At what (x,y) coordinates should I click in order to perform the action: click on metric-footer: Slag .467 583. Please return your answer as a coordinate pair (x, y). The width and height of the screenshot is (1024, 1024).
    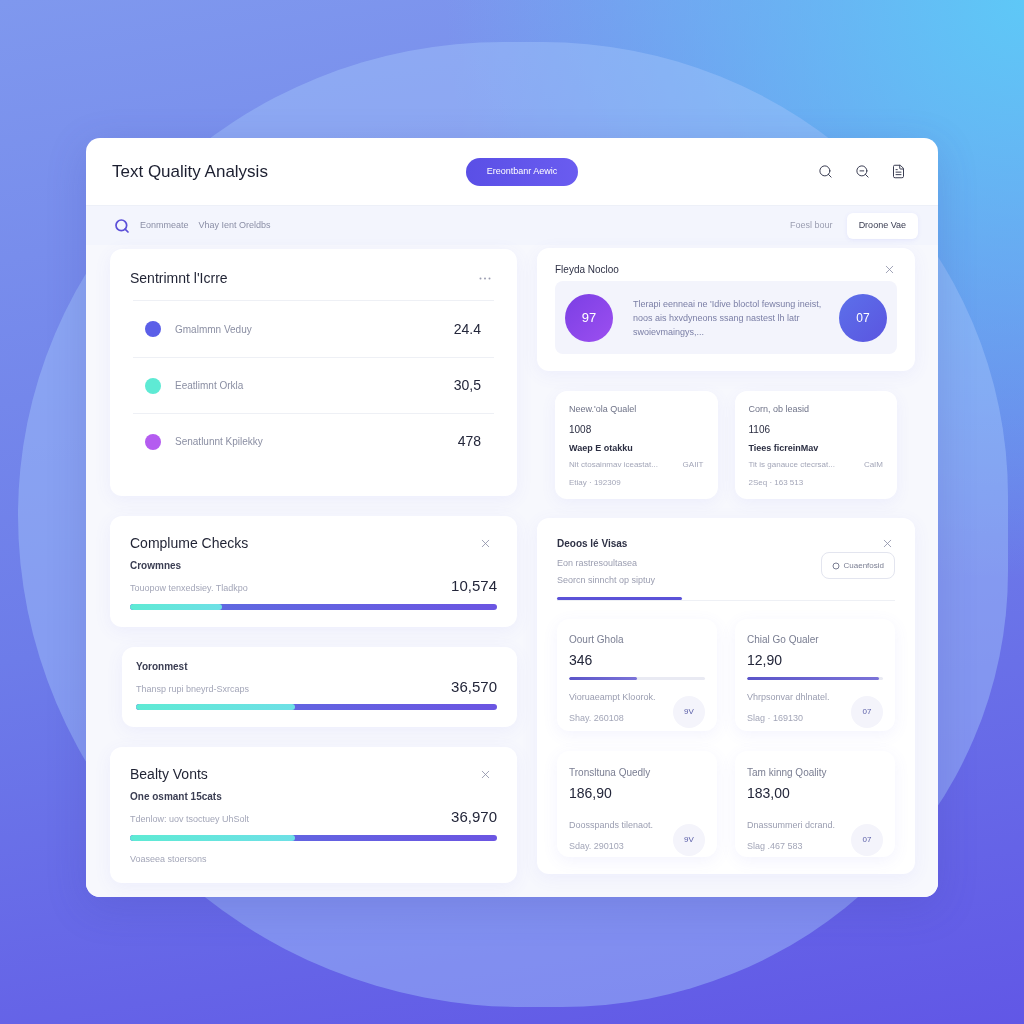
    Looking at the image, I should click on (775, 847).